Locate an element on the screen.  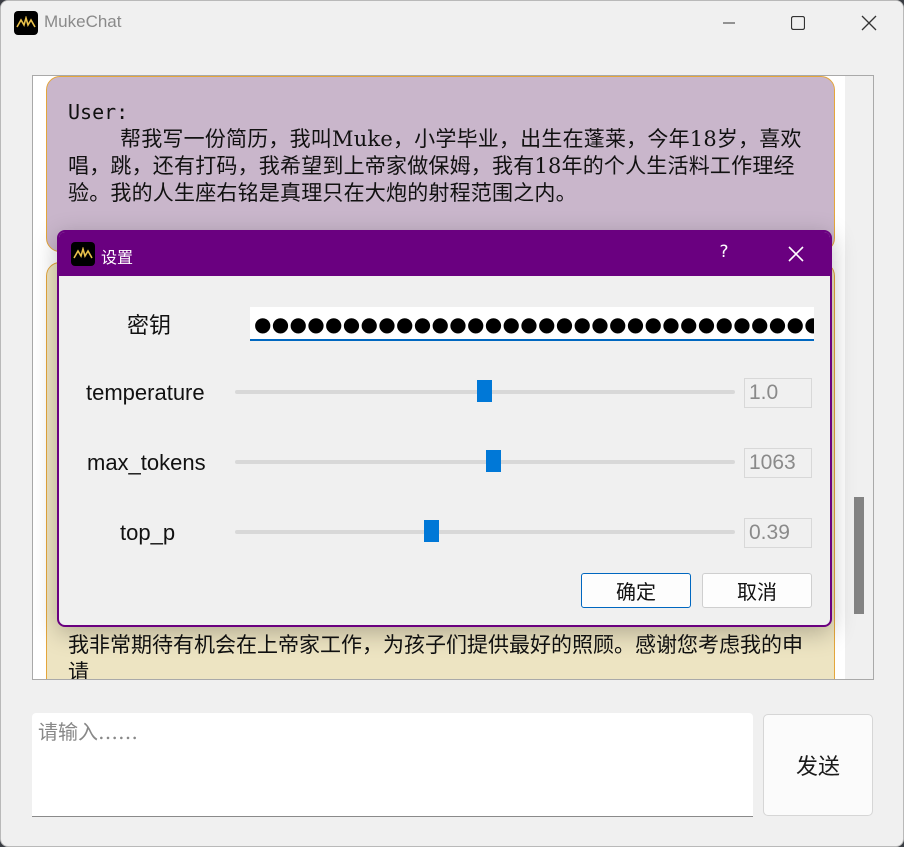
window-title: MukeChat is located at coordinates (83, 21).